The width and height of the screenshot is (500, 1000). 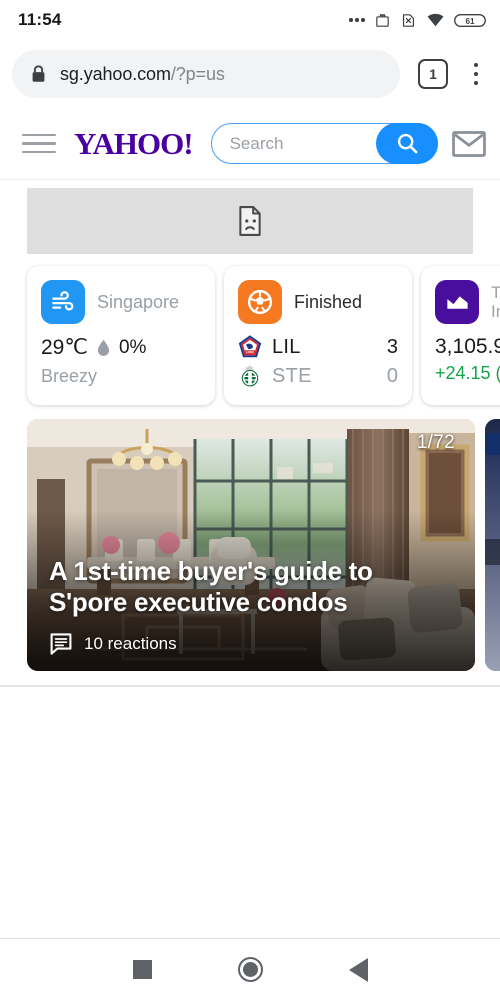 What do you see at coordinates (328, 301) in the screenshot?
I see `sports-status: Finished` at bounding box center [328, 301].